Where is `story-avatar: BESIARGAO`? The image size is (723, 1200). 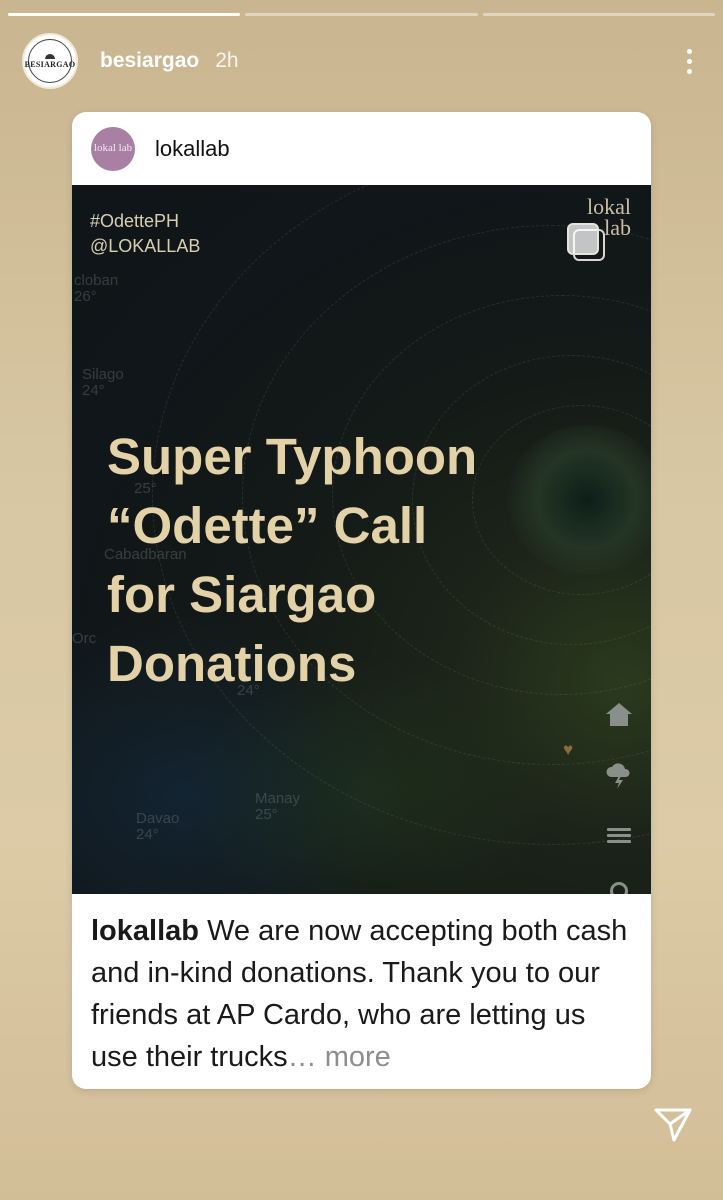
story-avatar: BESIARGAO is located at coordinates (50, 61).